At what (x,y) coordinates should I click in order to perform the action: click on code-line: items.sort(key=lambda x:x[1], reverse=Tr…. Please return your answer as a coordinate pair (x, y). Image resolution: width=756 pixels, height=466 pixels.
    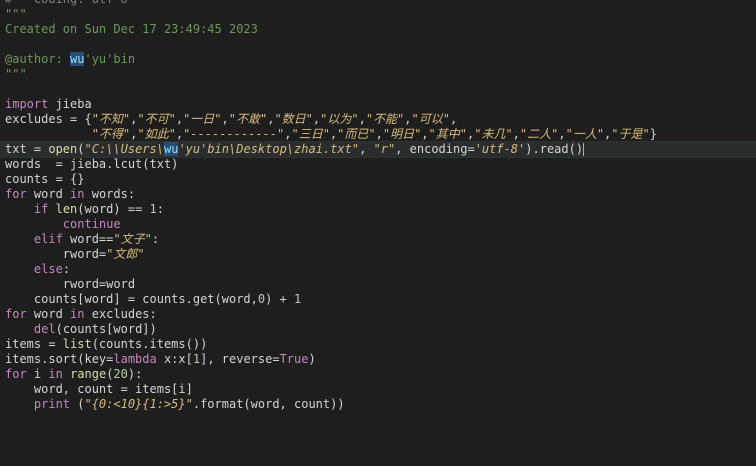
    Looking at the image, I should click on (380, 359).